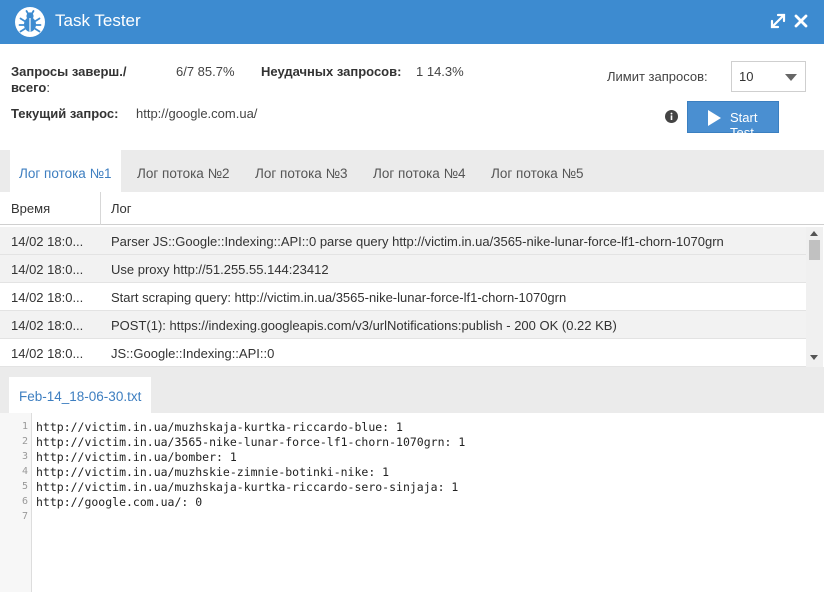 The image size is (824, 592). What do you see at coordinates (301, 171) in the screenshot?
I see `tab-thread-3: Лог потока №3` at bounding box center [301, 171].